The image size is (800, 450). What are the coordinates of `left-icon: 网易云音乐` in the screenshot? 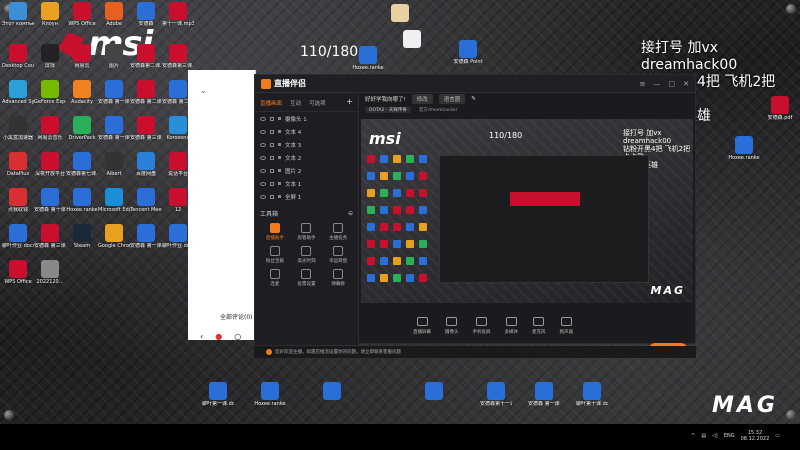 It's located at (50, 128).